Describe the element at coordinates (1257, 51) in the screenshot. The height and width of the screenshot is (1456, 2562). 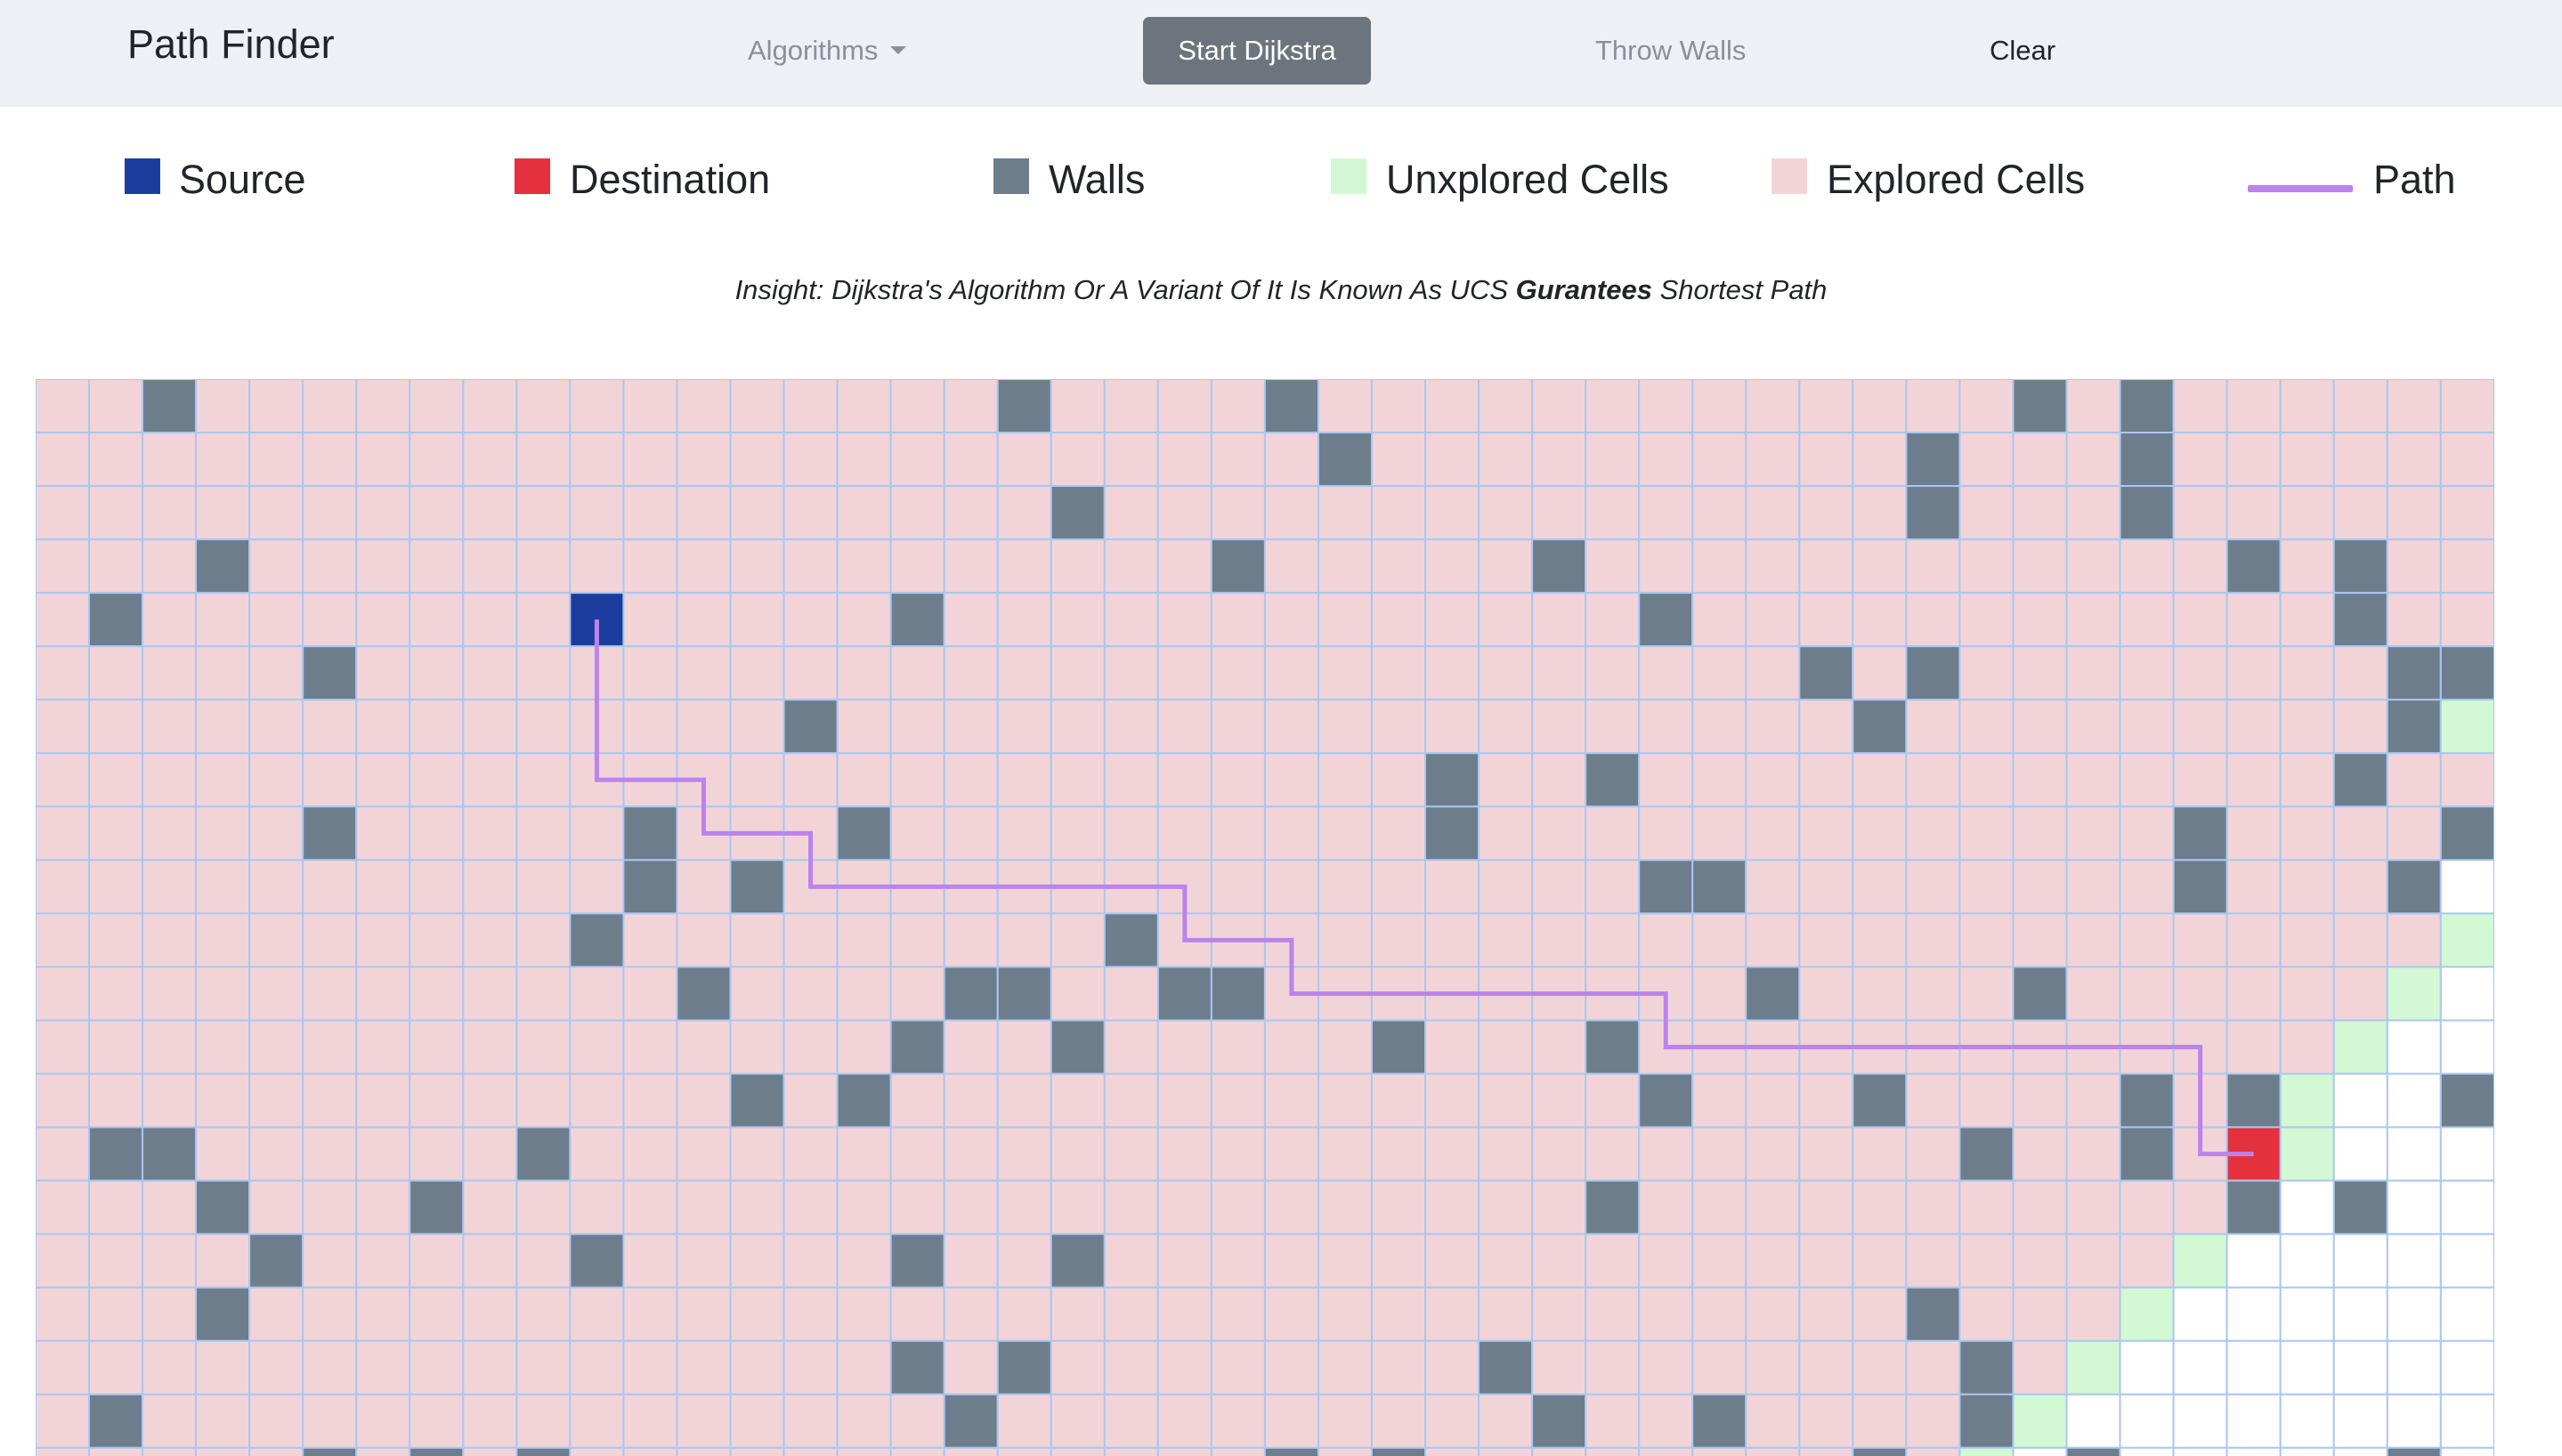
I see `start-dijkstra-button: Start Dijkstra` at that location.